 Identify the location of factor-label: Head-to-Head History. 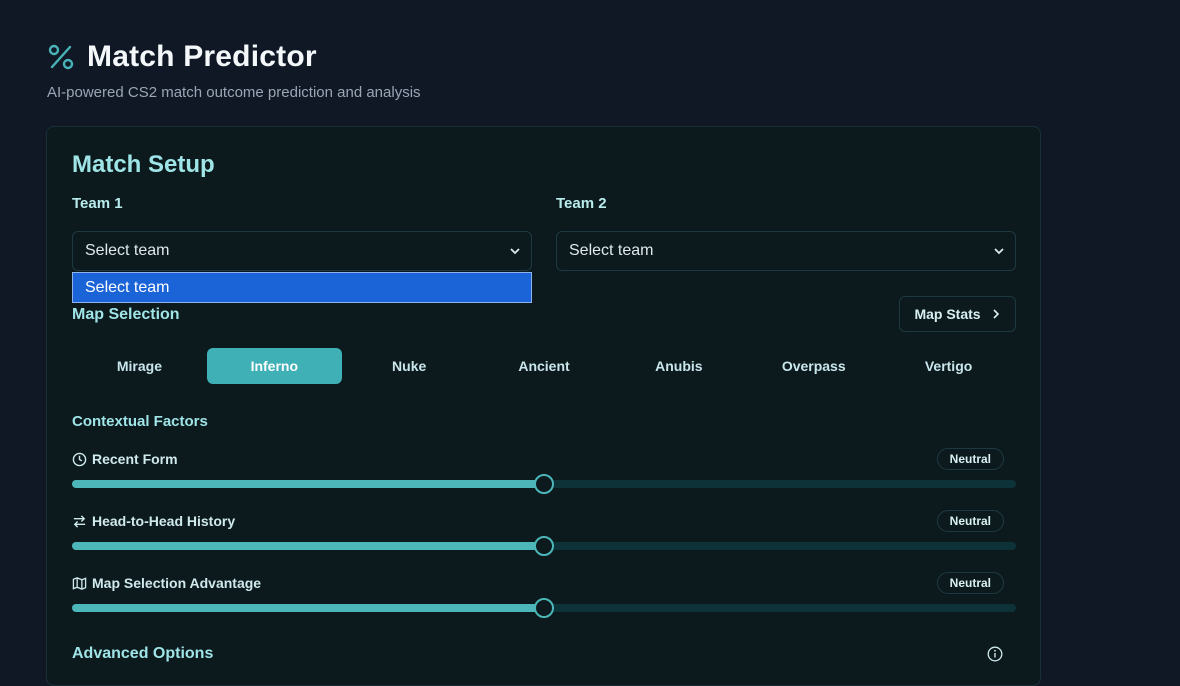
(164, 521).